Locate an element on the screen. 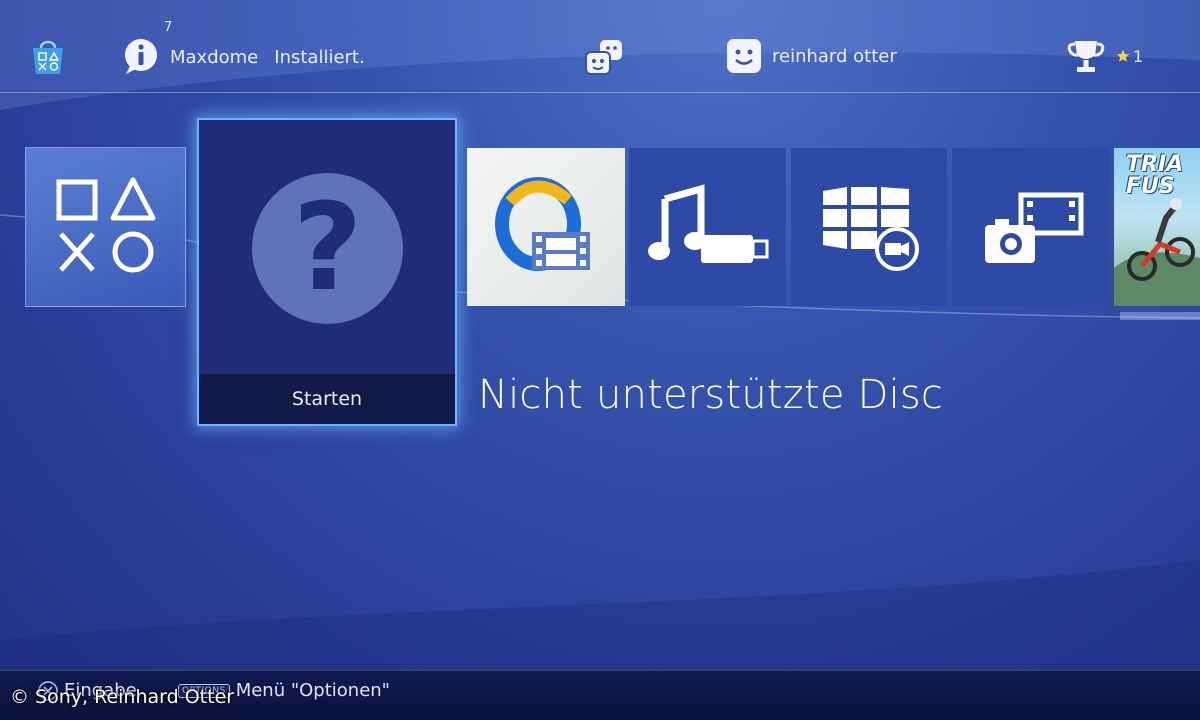 The width and height of the screenshot is (1200, 720). tv-grid-icon is located at coordinates (871, 229).